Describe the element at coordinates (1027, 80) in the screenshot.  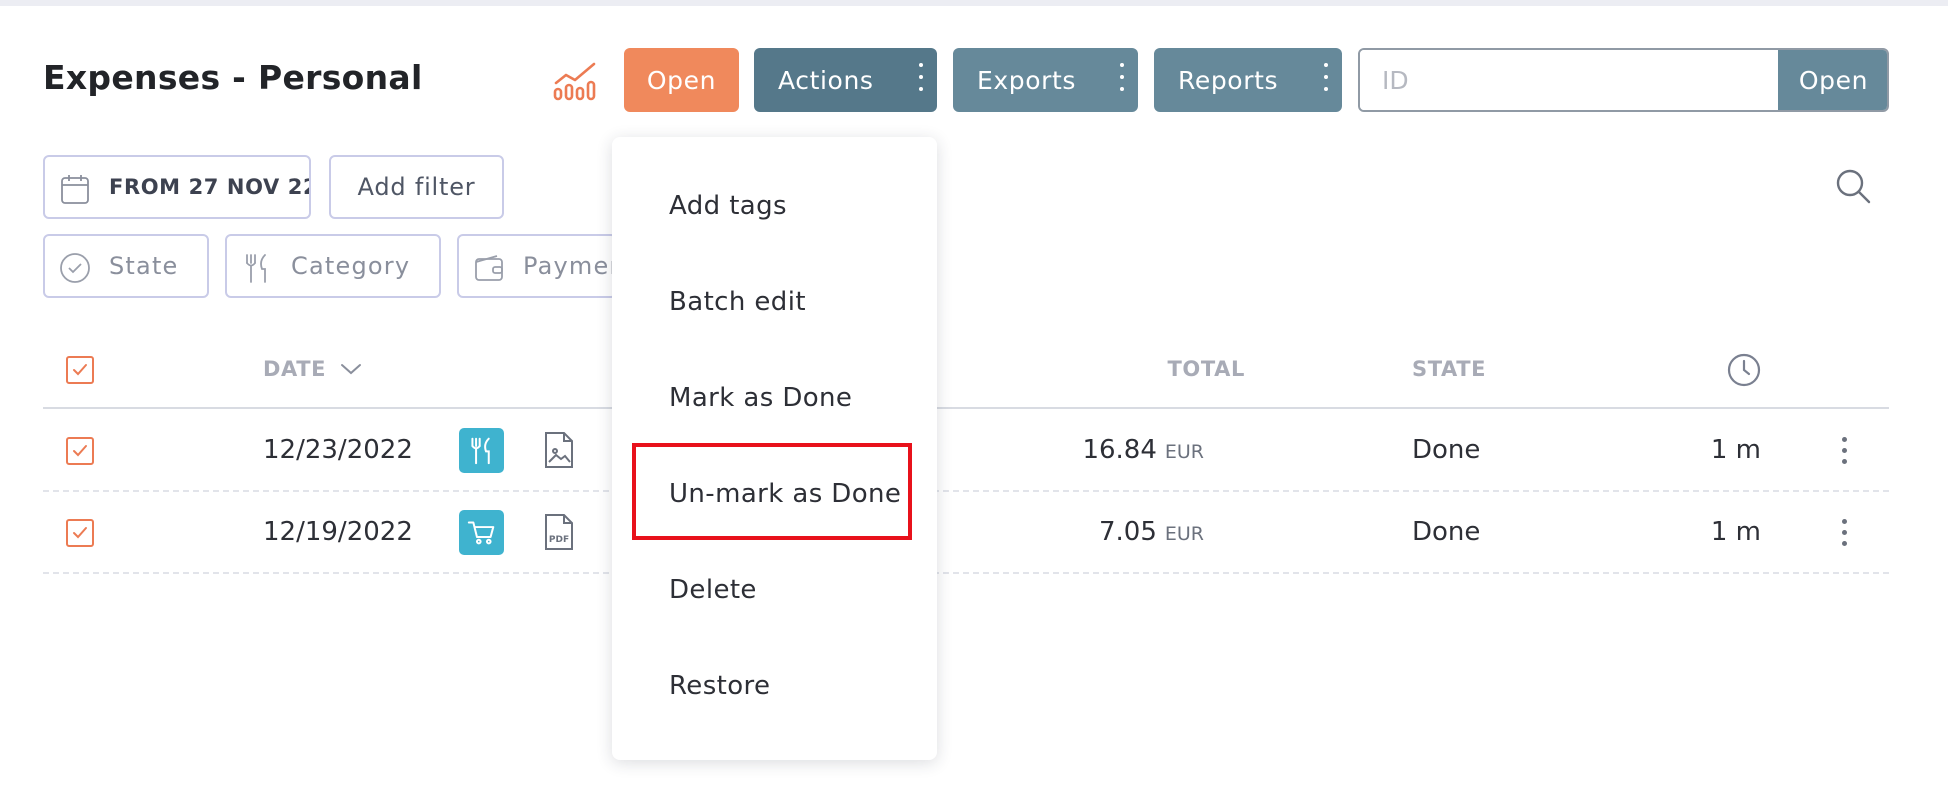
I see `exports-button-label: Exports` at that location.